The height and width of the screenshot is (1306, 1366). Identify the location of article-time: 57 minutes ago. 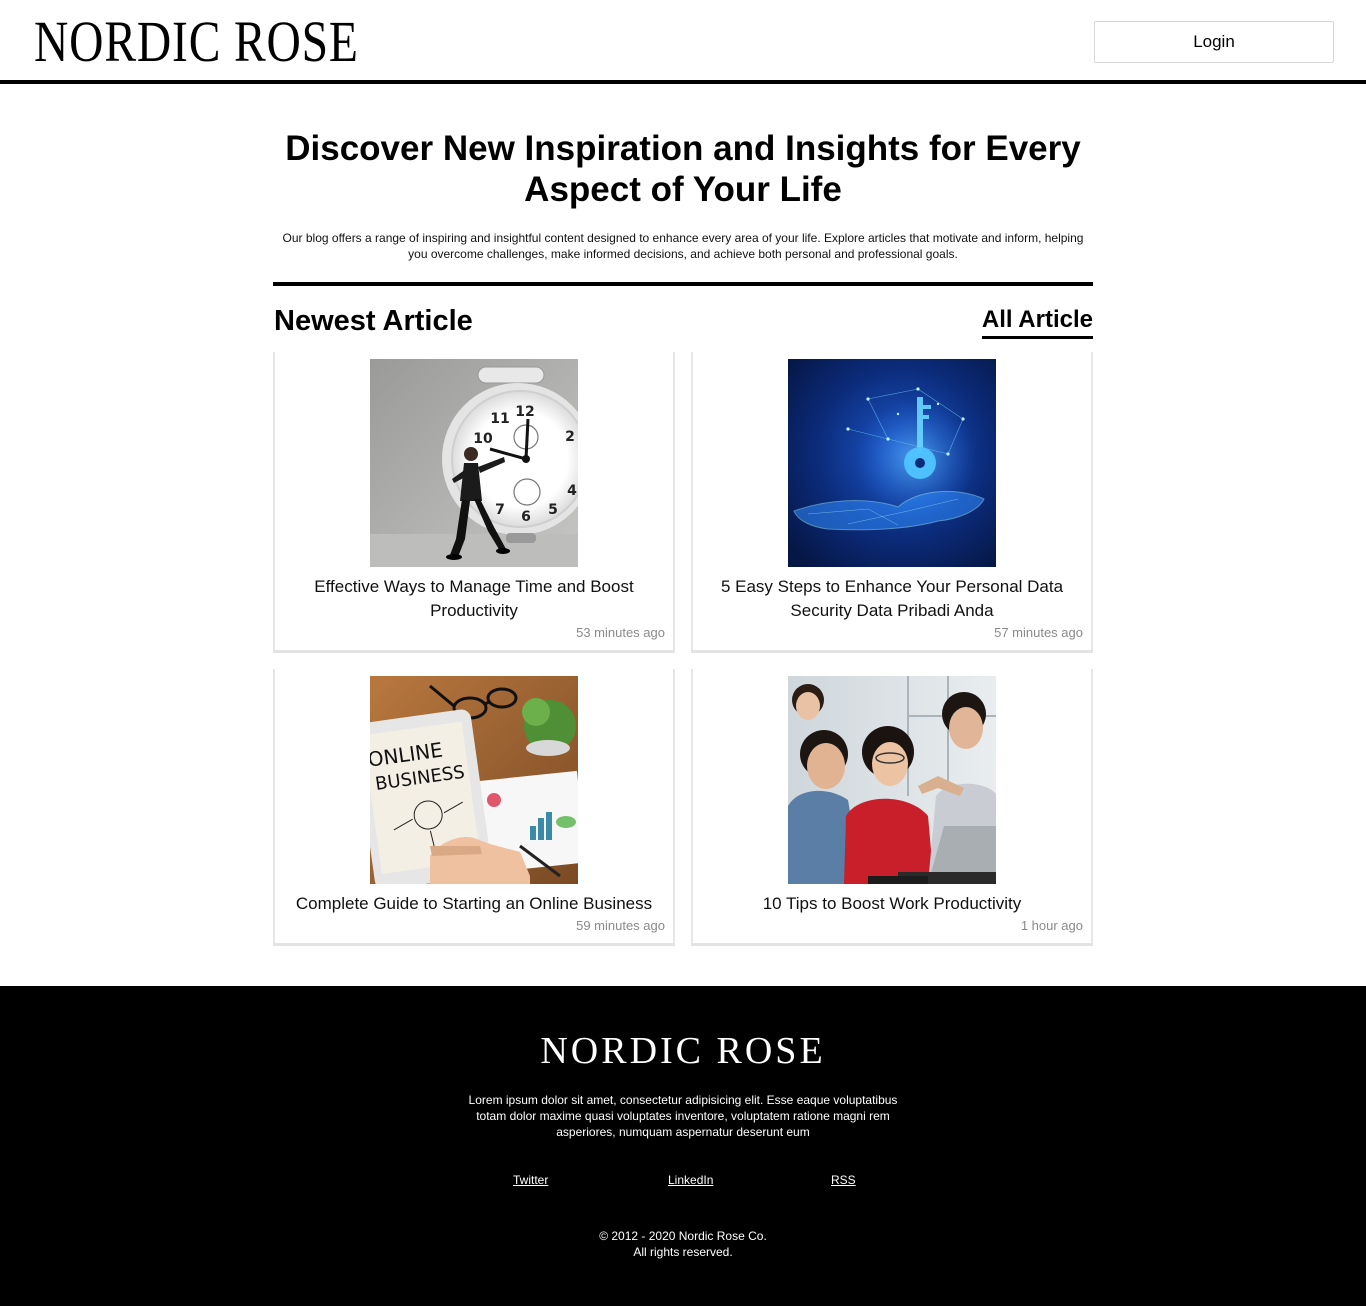
(1038, 632).